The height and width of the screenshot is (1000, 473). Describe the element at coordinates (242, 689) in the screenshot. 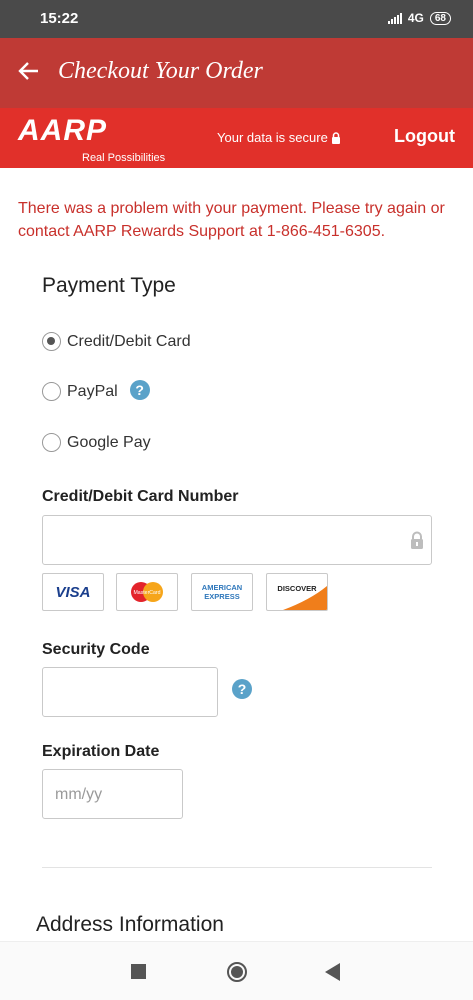

I see `security-code-help-icon: ?` at that location.